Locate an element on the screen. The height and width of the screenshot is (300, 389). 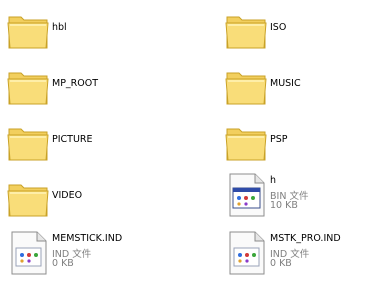
item-name: h is located at coordinates (273, 180).